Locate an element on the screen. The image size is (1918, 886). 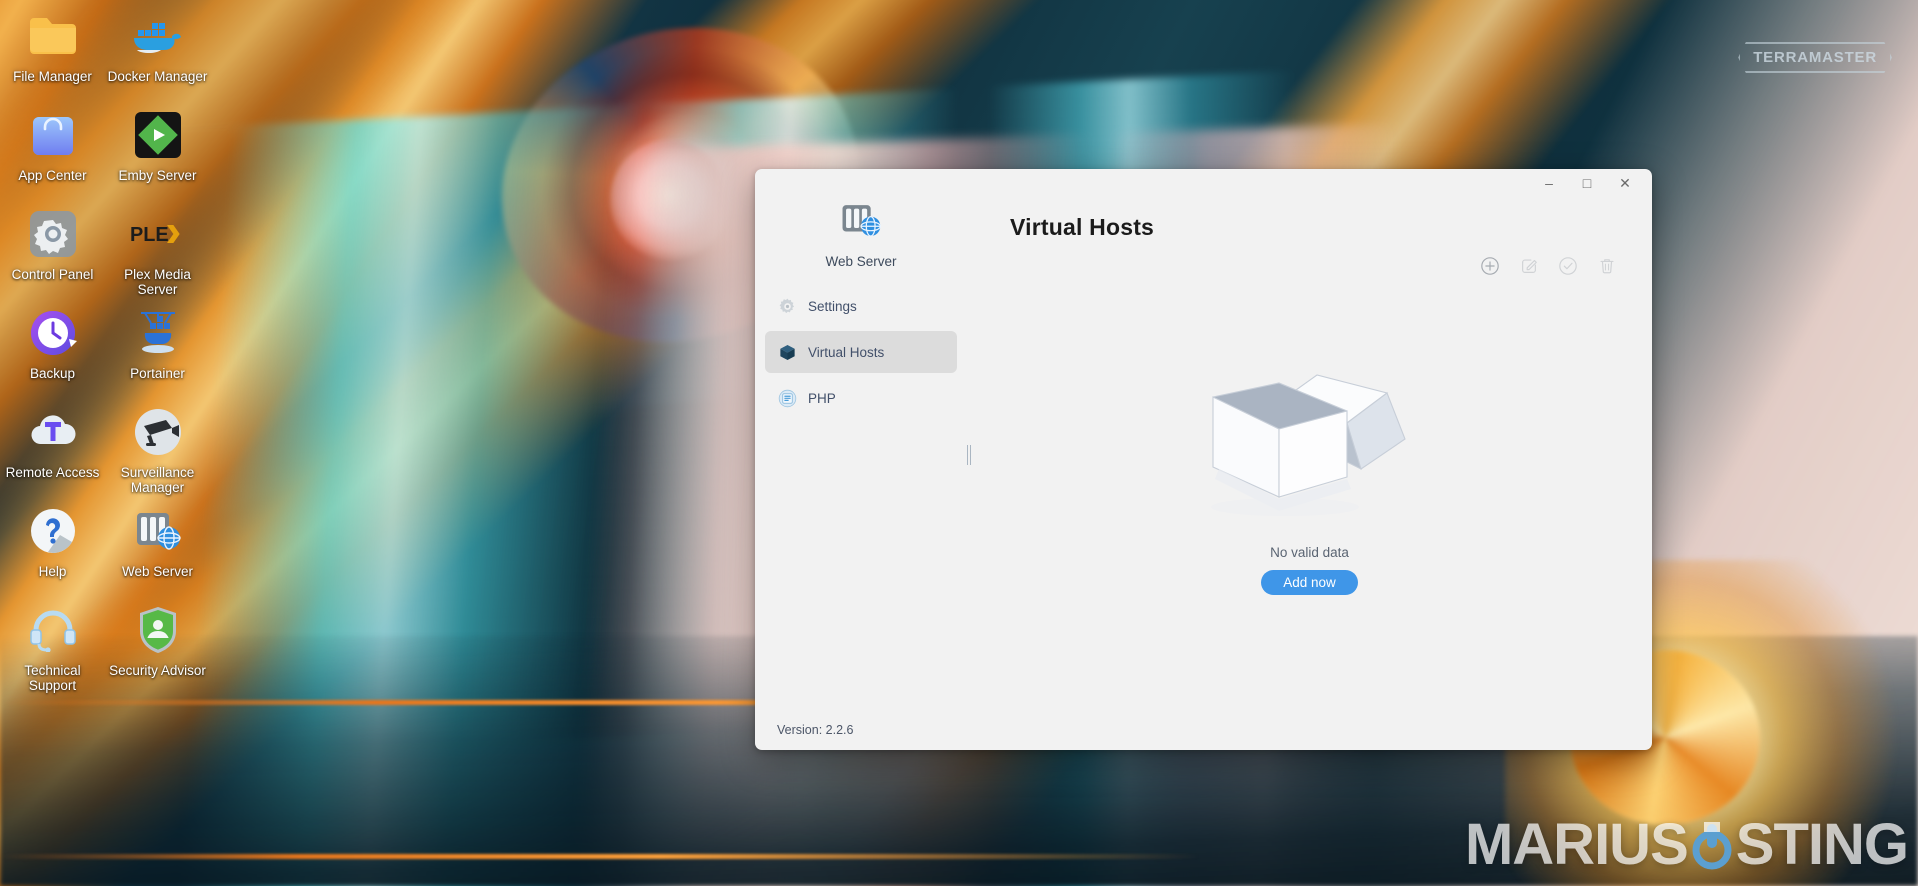
desktop-icon-label: Emby Server is located at coordinates (157, 175).